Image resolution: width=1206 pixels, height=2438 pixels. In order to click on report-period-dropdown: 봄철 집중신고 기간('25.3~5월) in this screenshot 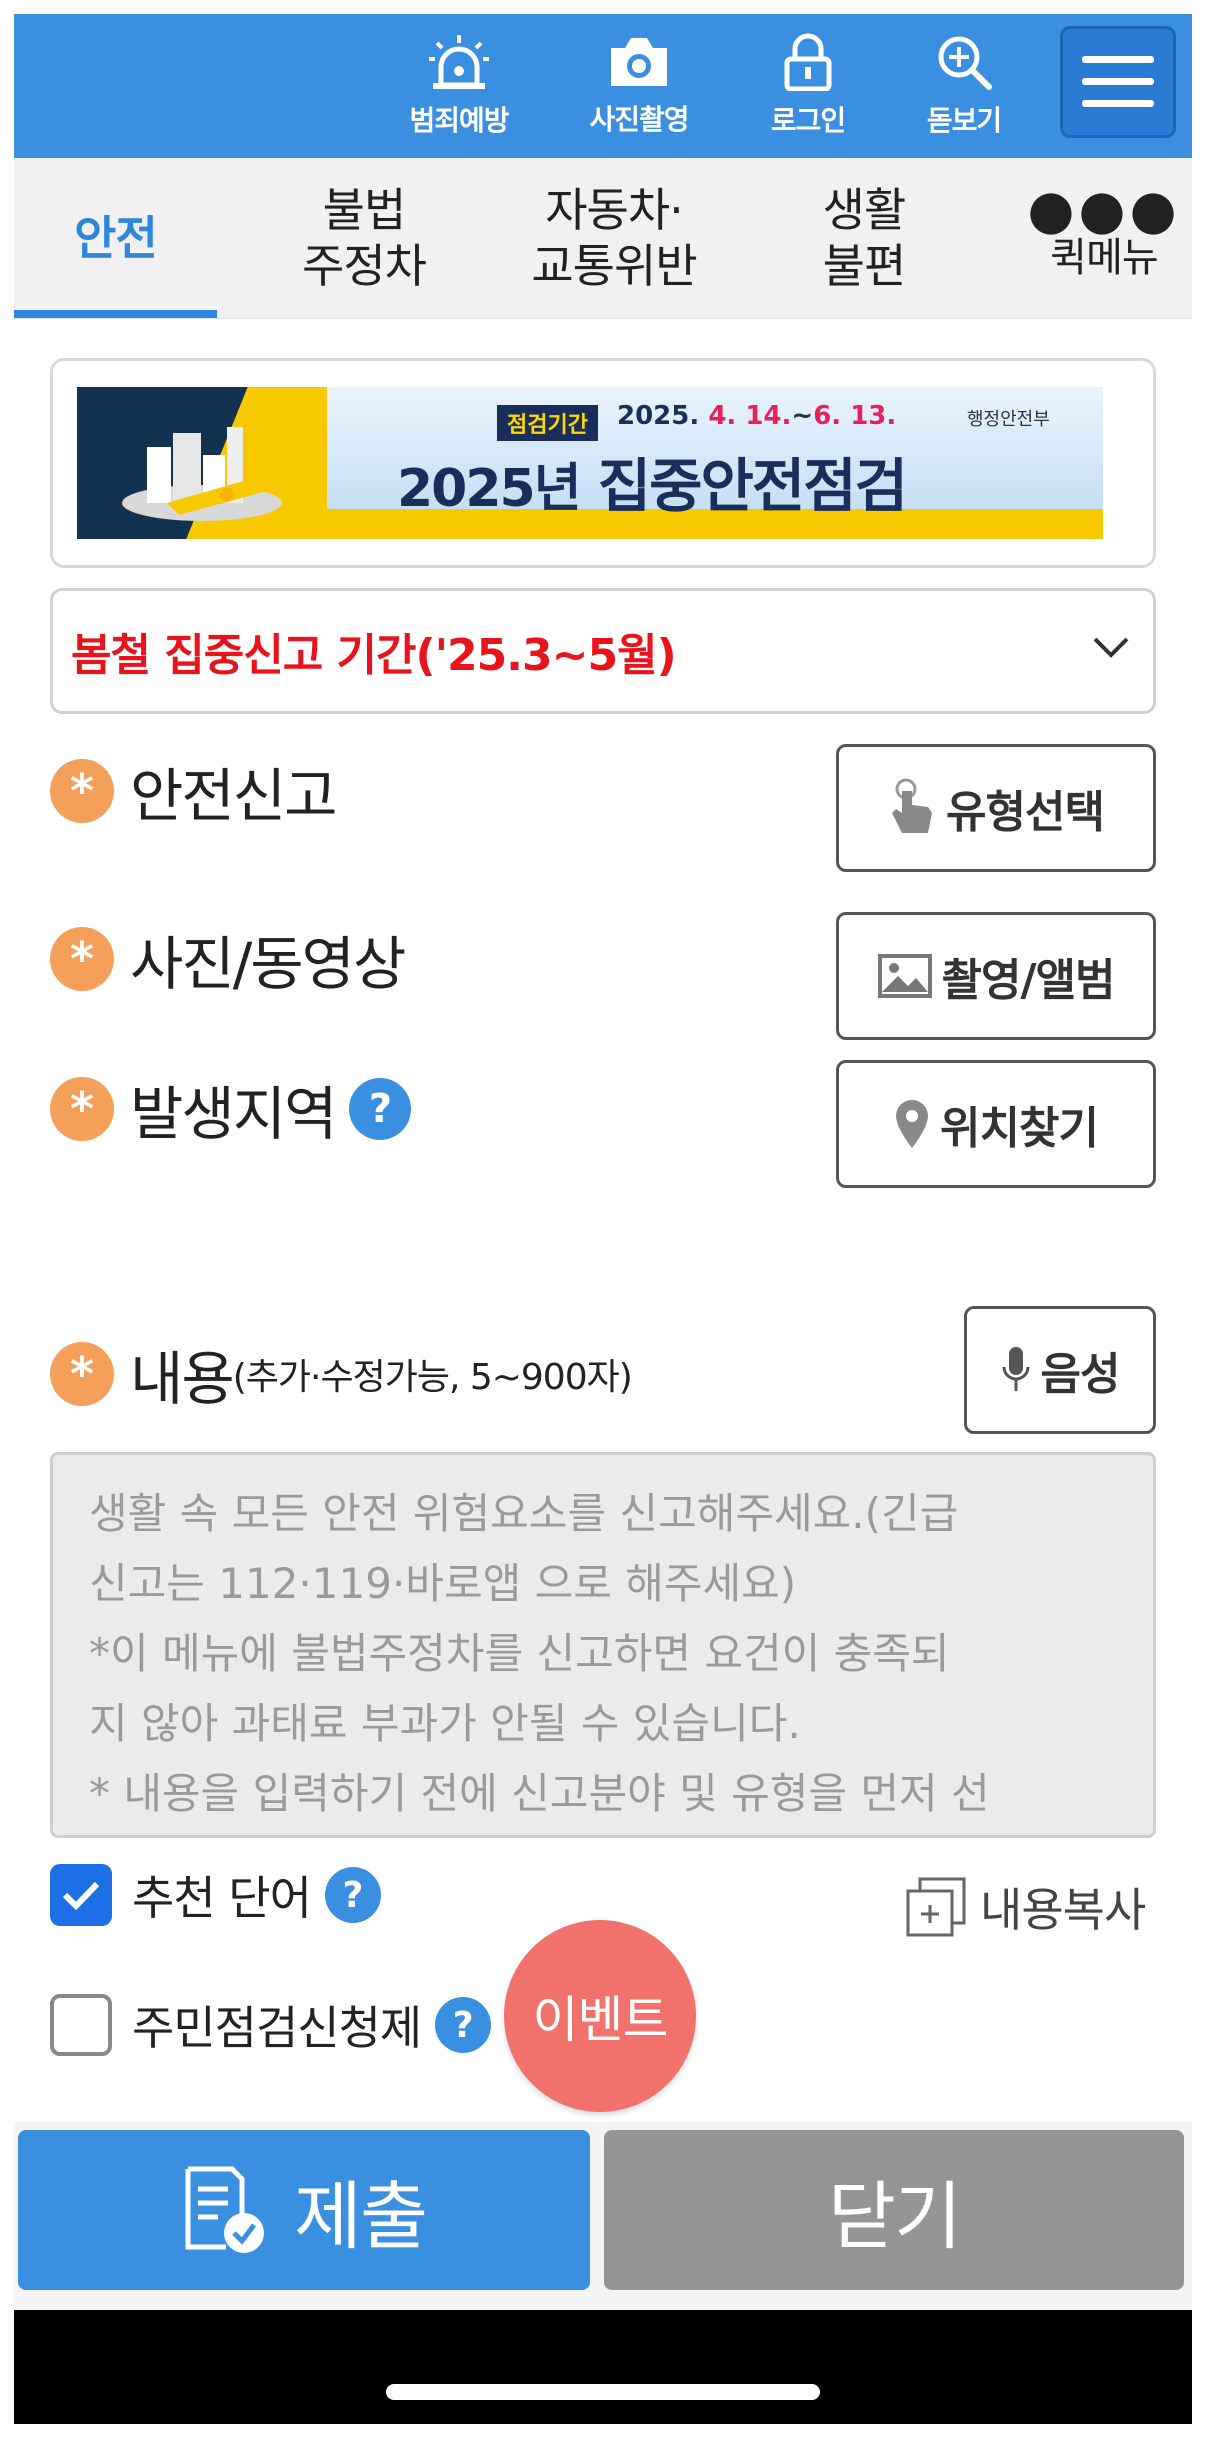, I will do `click(603, 651)`.